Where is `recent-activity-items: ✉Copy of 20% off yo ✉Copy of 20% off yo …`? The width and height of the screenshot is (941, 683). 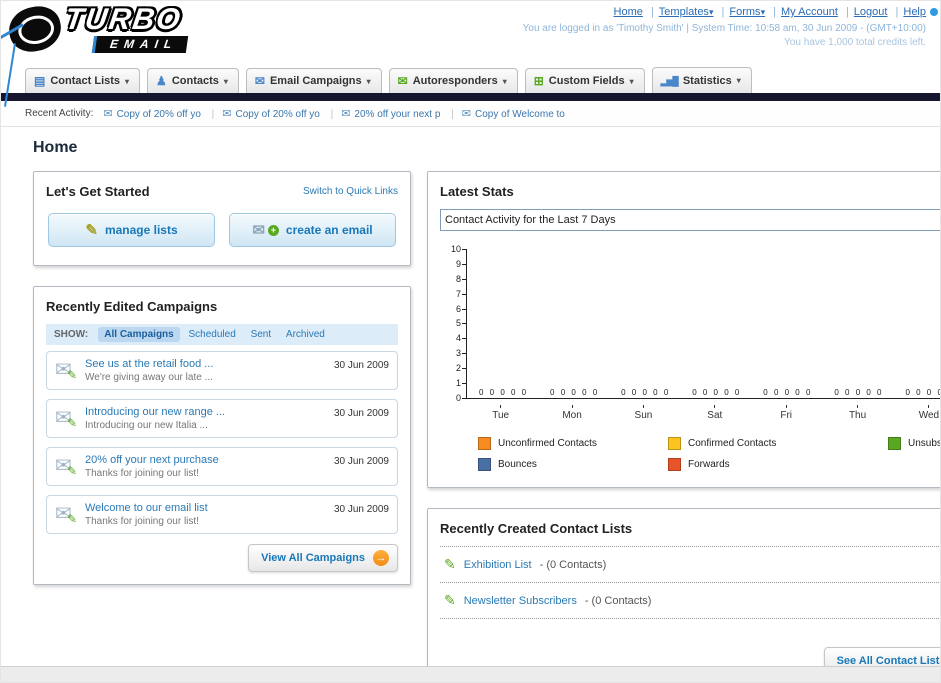 recent-activity-items: ✉Copy of 20% off yo ✉Copy of 20% off yo … is located at coordinates (334, 113).